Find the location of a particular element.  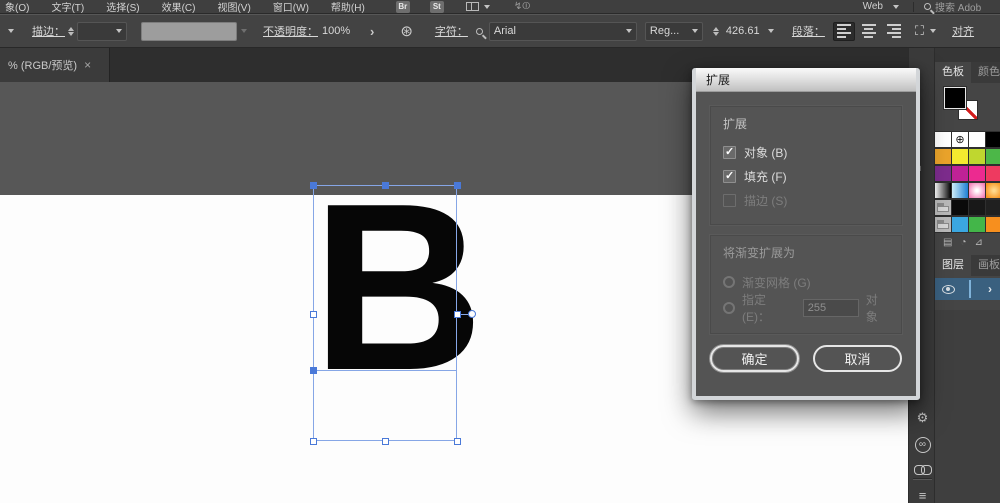

paragraph-label: 段落： is located at coordinates (808, 31).